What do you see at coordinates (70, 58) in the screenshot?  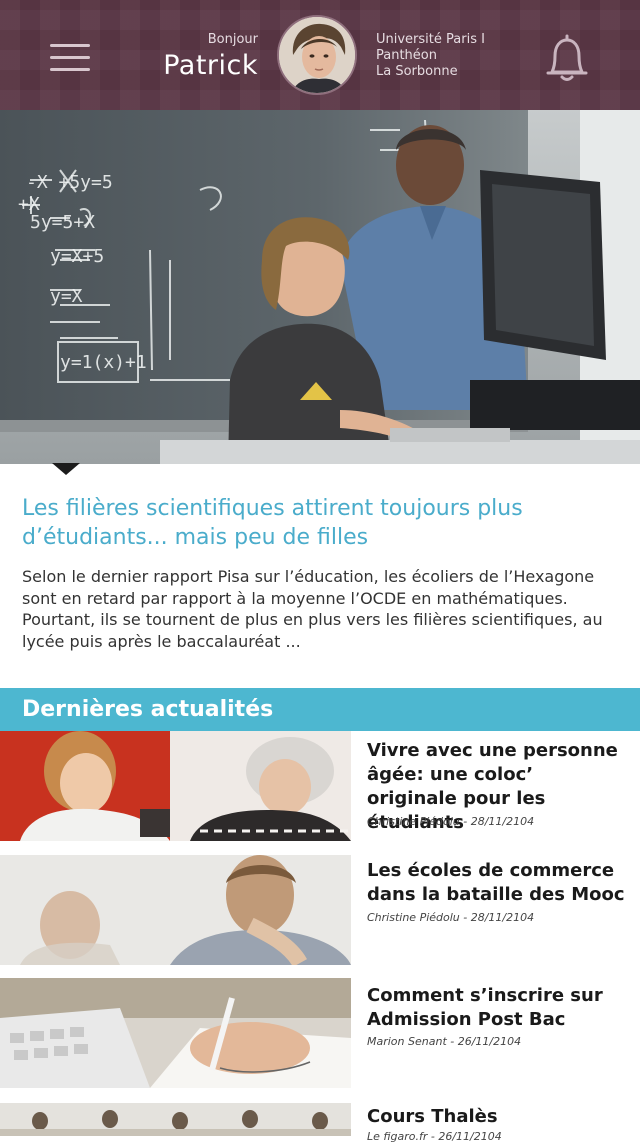 I see `hamburger-menu-icon` at bounding box center [70, 58].